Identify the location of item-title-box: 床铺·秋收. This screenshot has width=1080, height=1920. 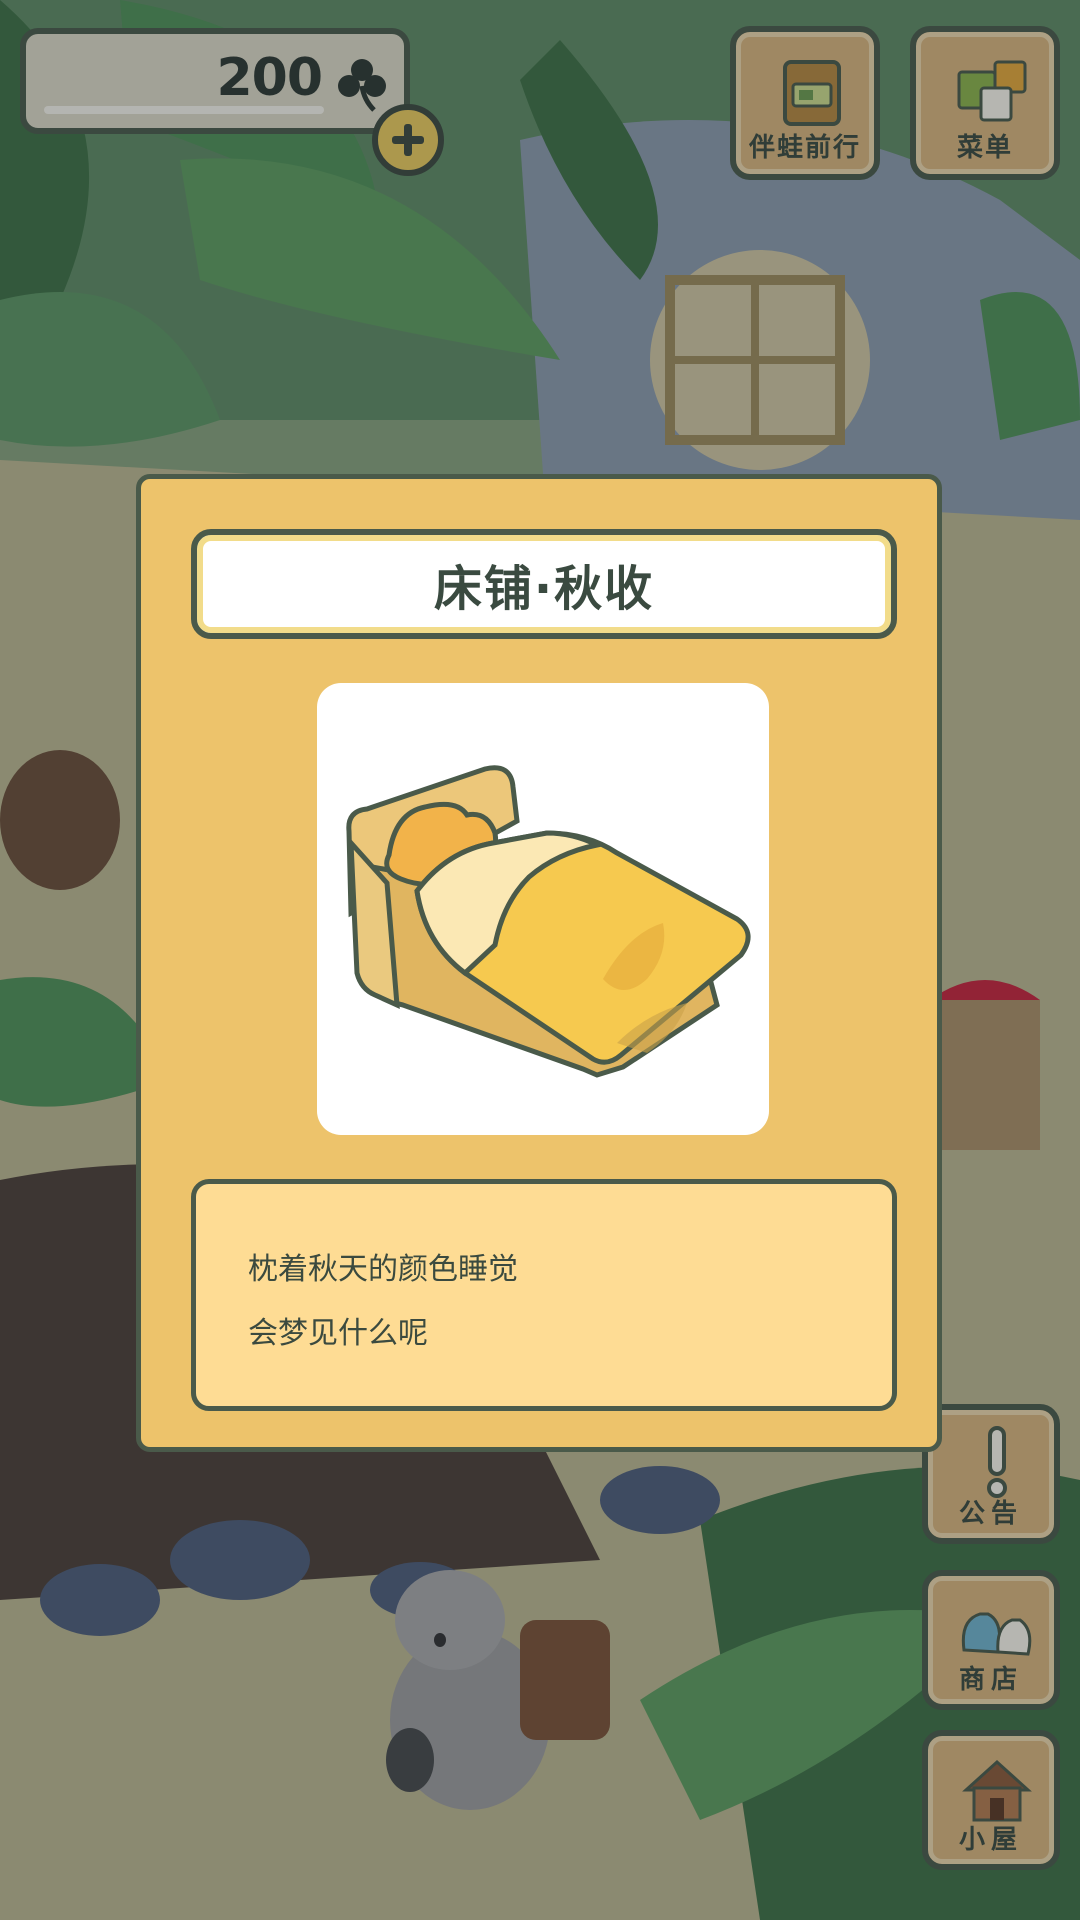
(544, 584).